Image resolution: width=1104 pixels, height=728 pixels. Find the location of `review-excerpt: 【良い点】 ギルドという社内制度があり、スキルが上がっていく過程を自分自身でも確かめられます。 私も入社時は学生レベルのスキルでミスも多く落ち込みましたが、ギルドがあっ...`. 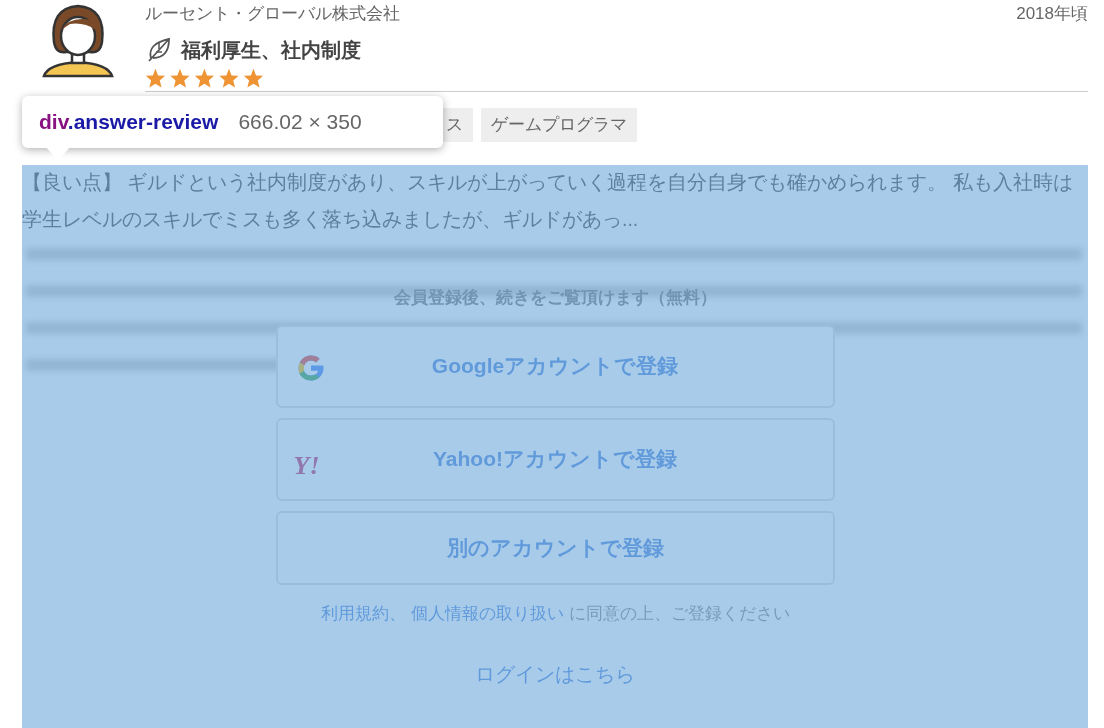

review-excerpt: 【良い点】 ギルドという社内制度があり、スキルが上がっていく過程を自分自身でも確かめられます。 私も入社時は学生レベルのスキルでミスも多く落ち込みましたが、ギルドがあっ... is located at coordinates (548, 201).